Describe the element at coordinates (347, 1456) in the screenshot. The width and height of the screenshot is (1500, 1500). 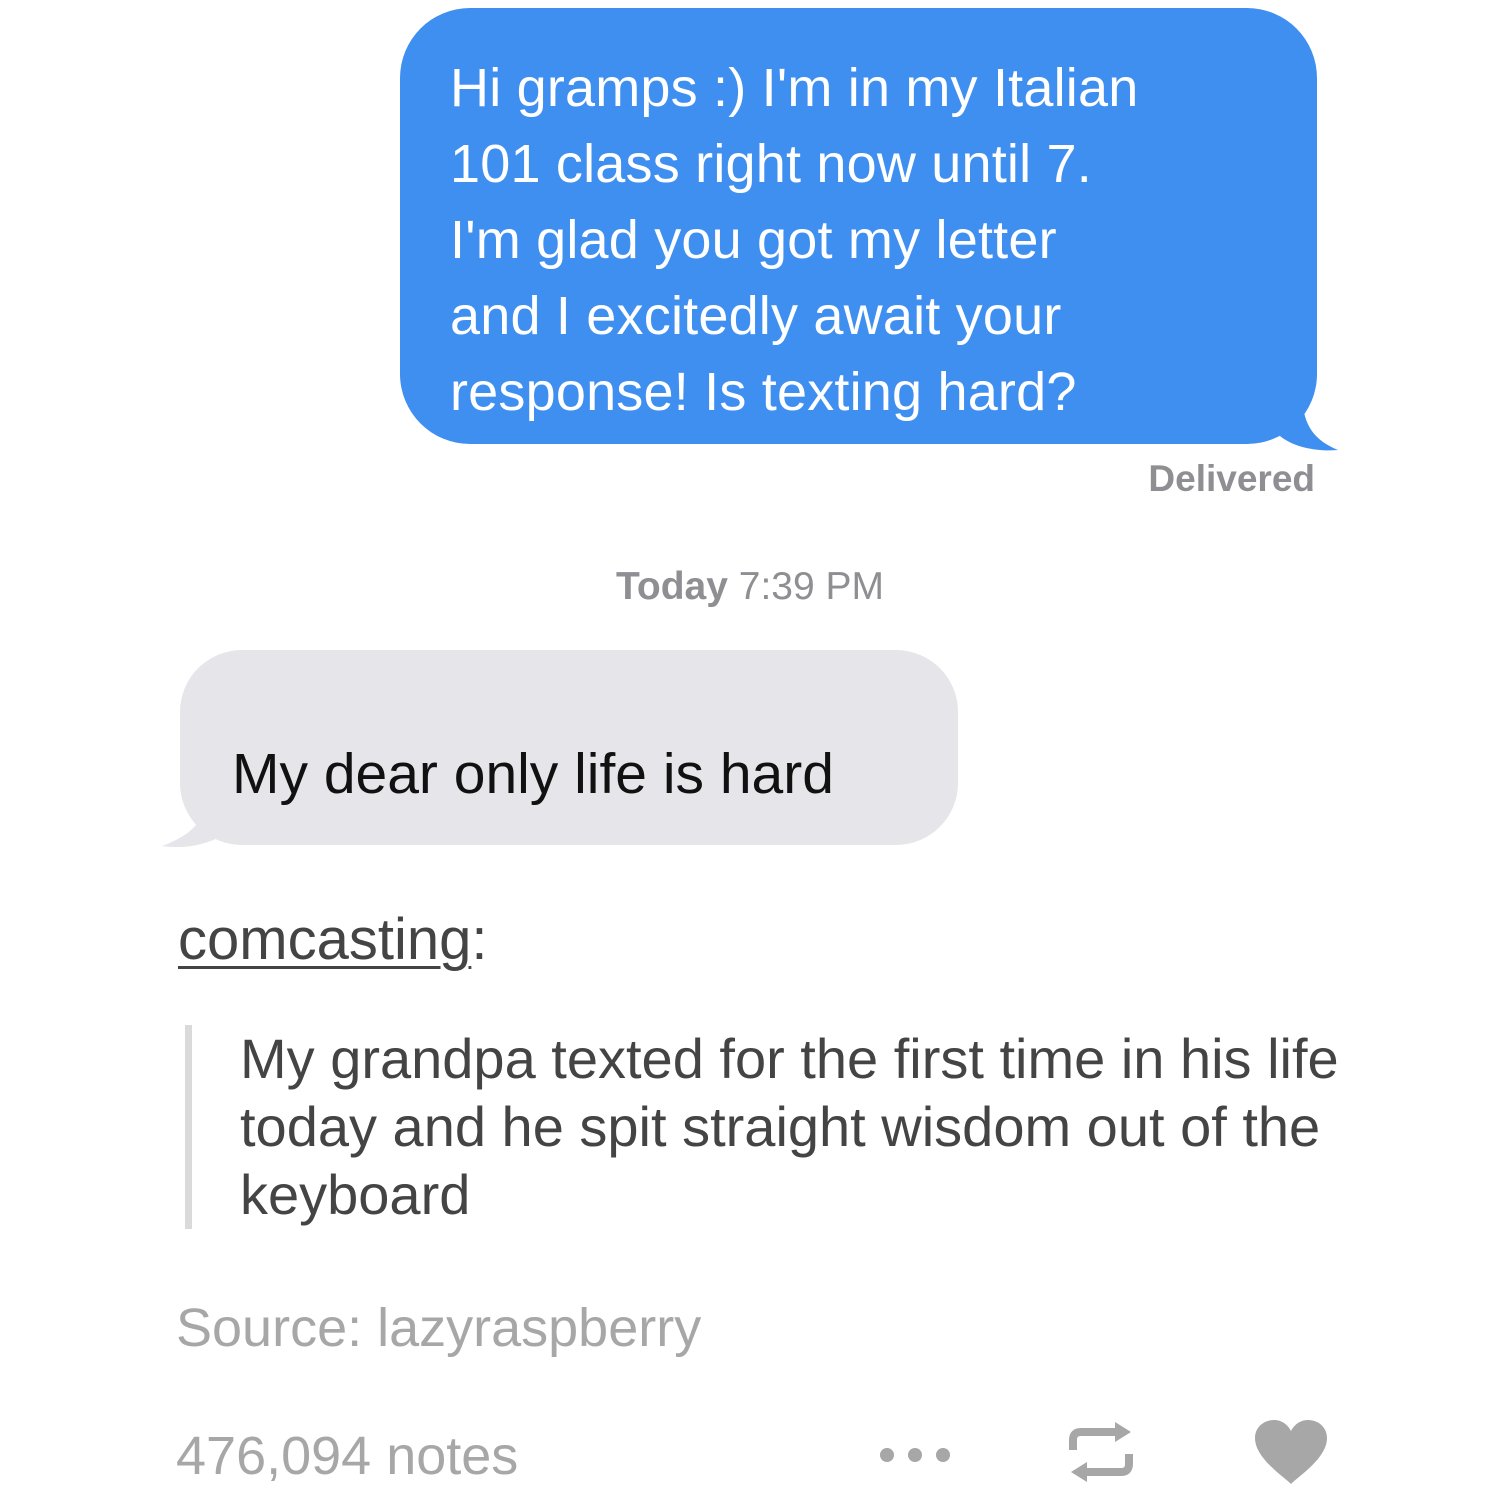
I see `notes-count: 476,094 notes` at that location.